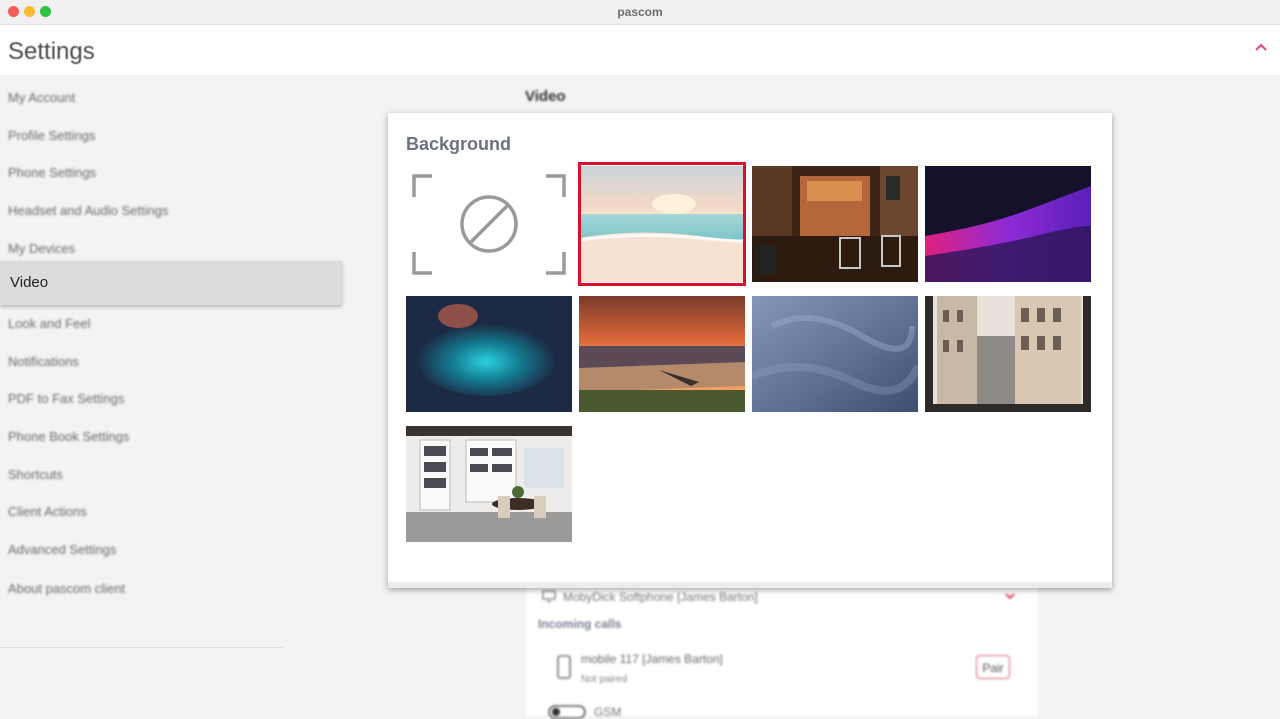  What do you see at coordinates (604, 679) in the screenshot?
I see `mobile-device-status: Not paired` at bounding box center [604, 679].